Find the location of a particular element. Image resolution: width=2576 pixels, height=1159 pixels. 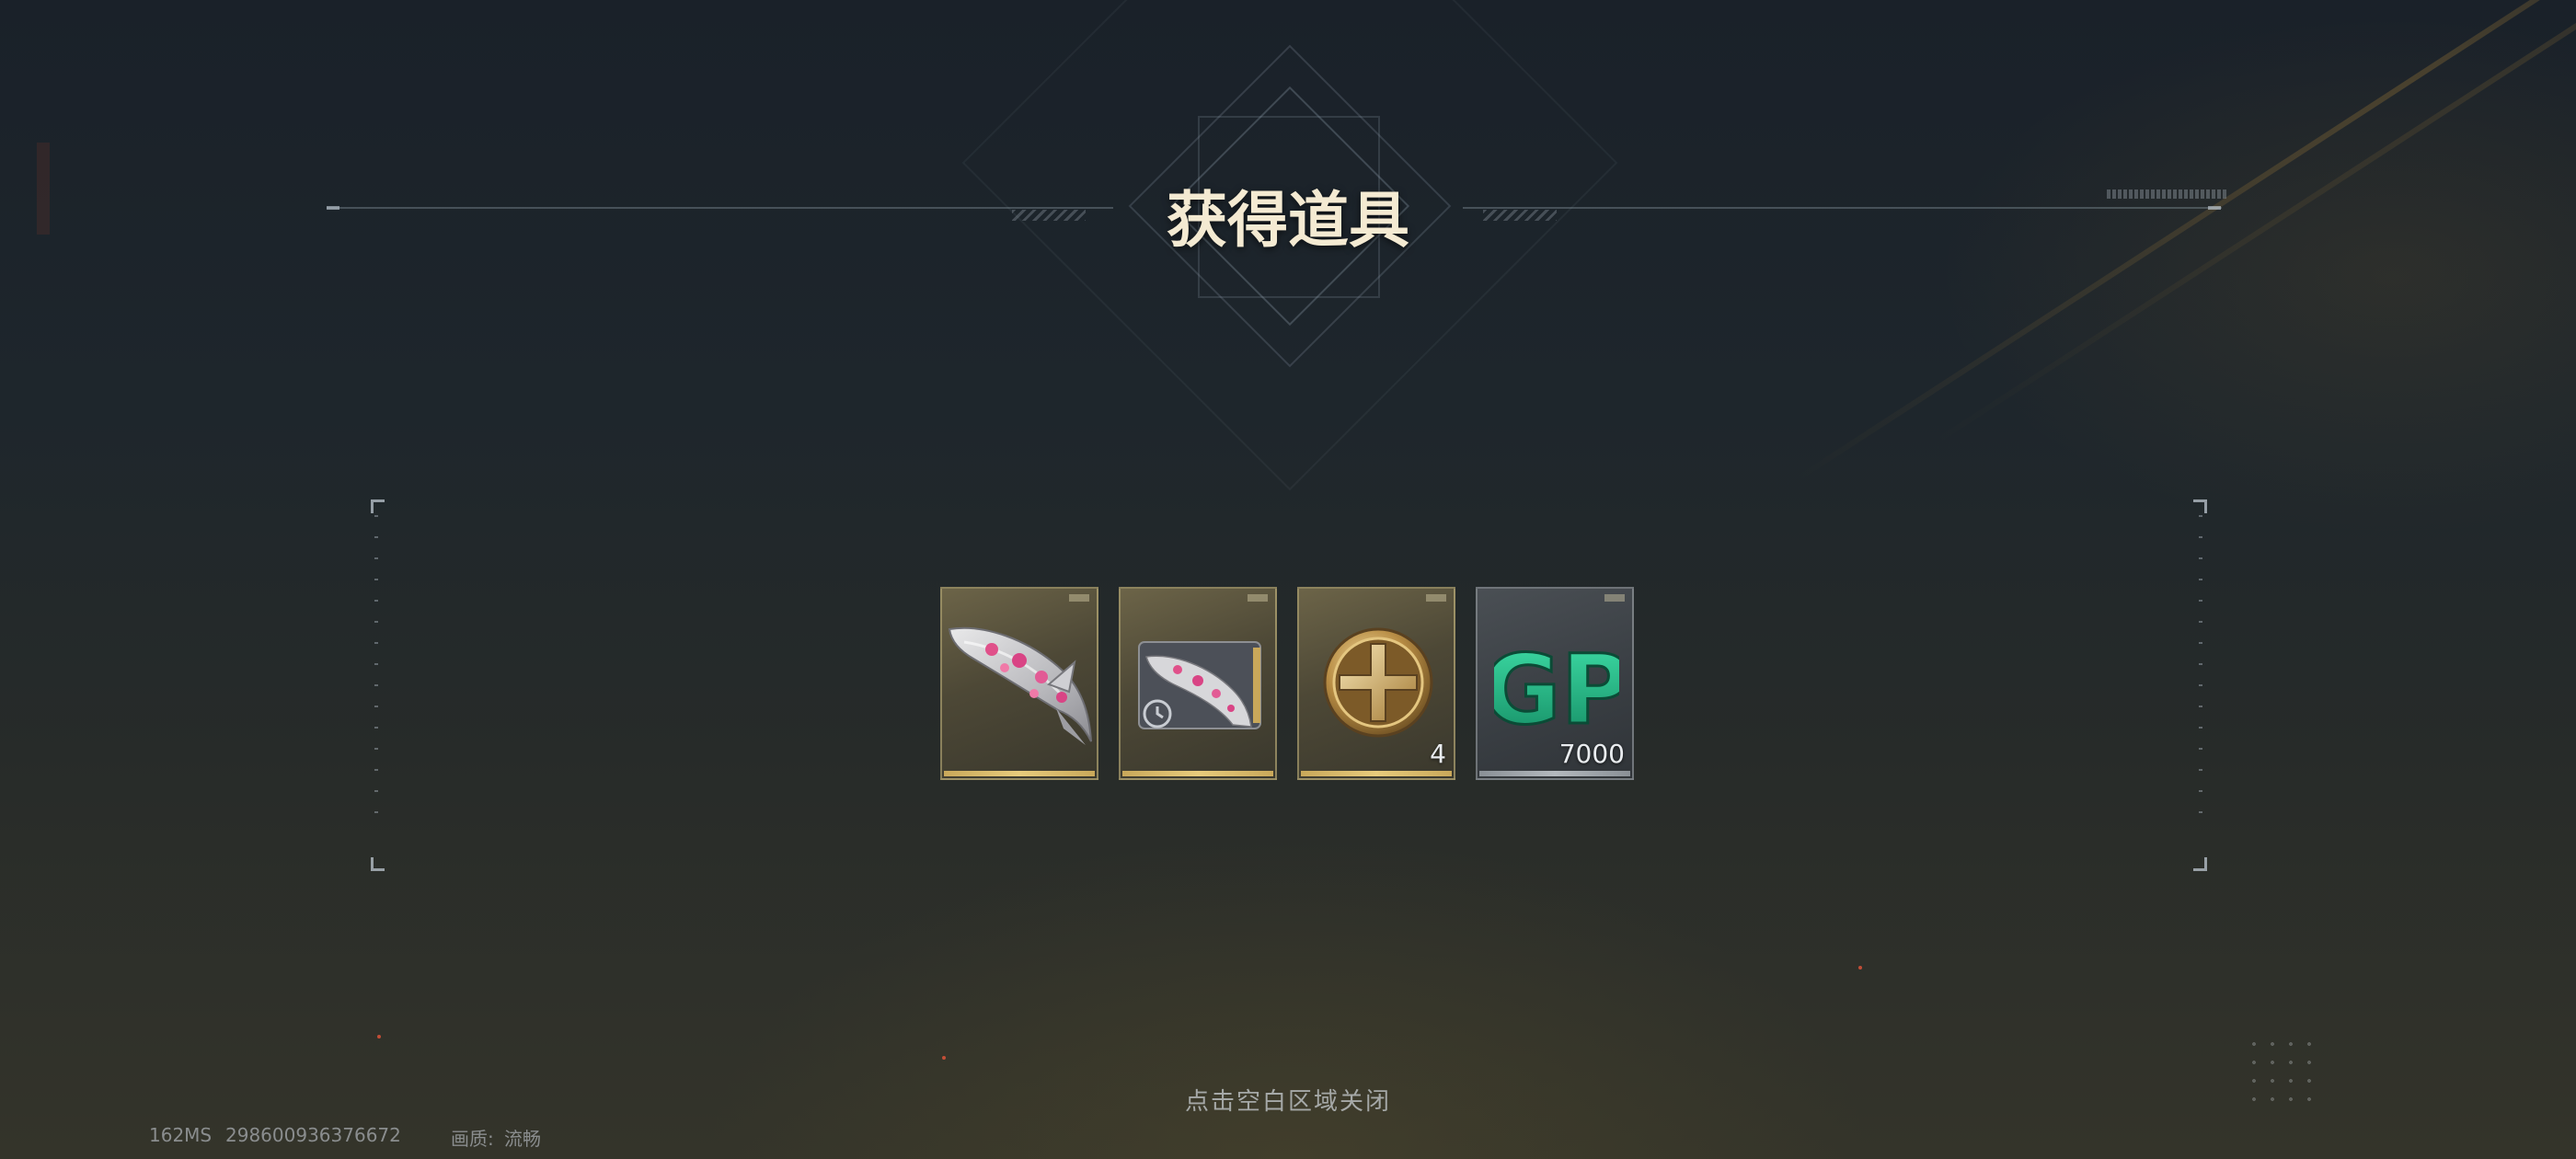

item-quantity: 4 is located at coordinates (1438, 754).